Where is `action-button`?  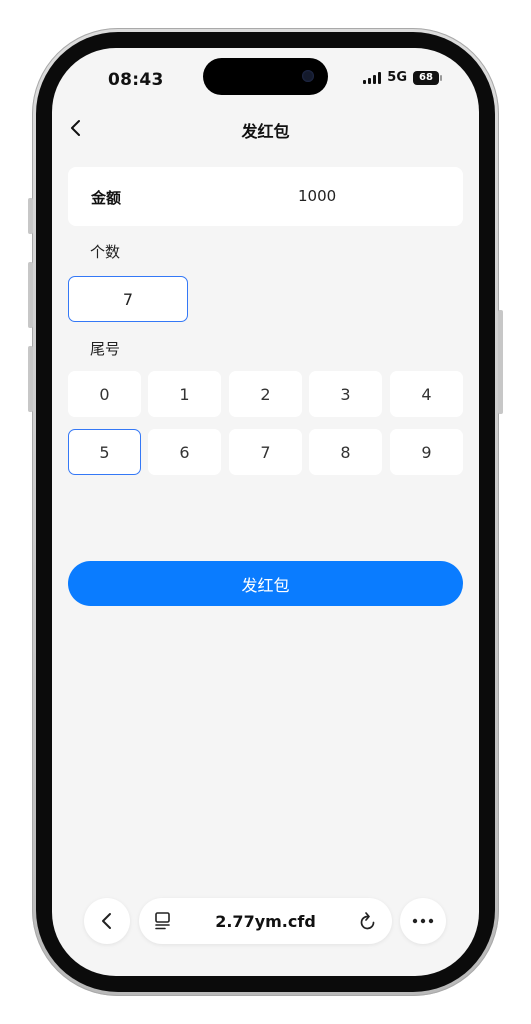
action-button is located at coordinates (30, 216).